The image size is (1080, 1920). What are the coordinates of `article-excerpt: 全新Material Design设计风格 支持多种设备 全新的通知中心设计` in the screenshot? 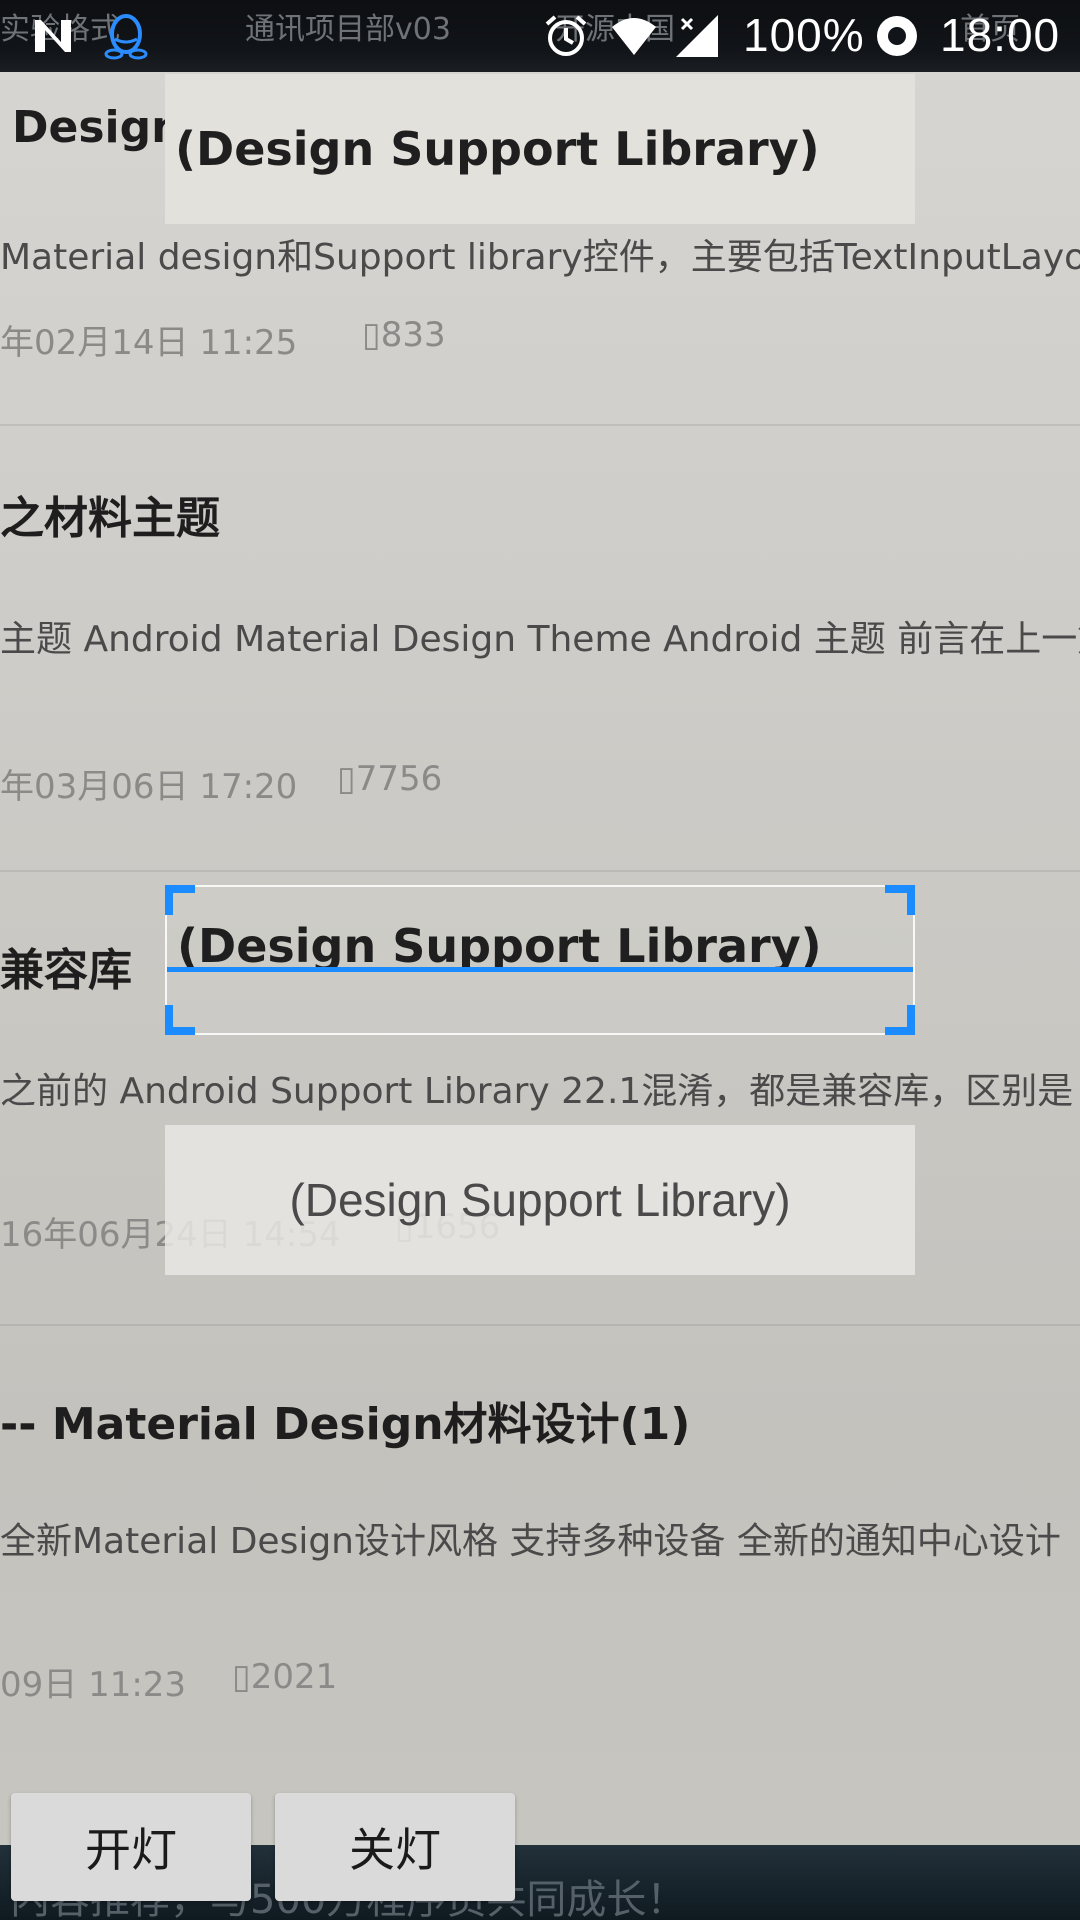 It's located at (530, 1541).